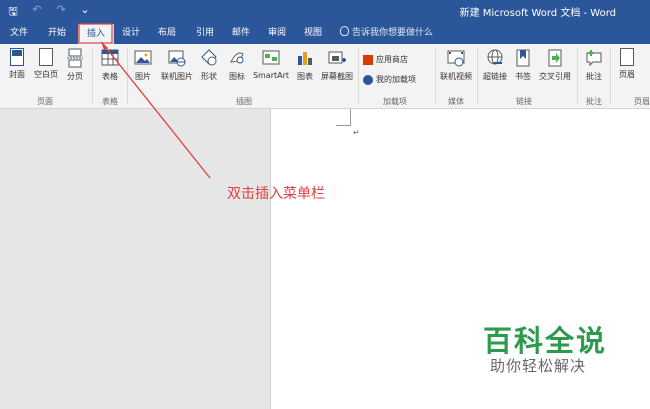 The image size is (650, 409). Describe the element at coordinates (344, 31) in the screenshot. I see `lightbulb-icon` at that location.